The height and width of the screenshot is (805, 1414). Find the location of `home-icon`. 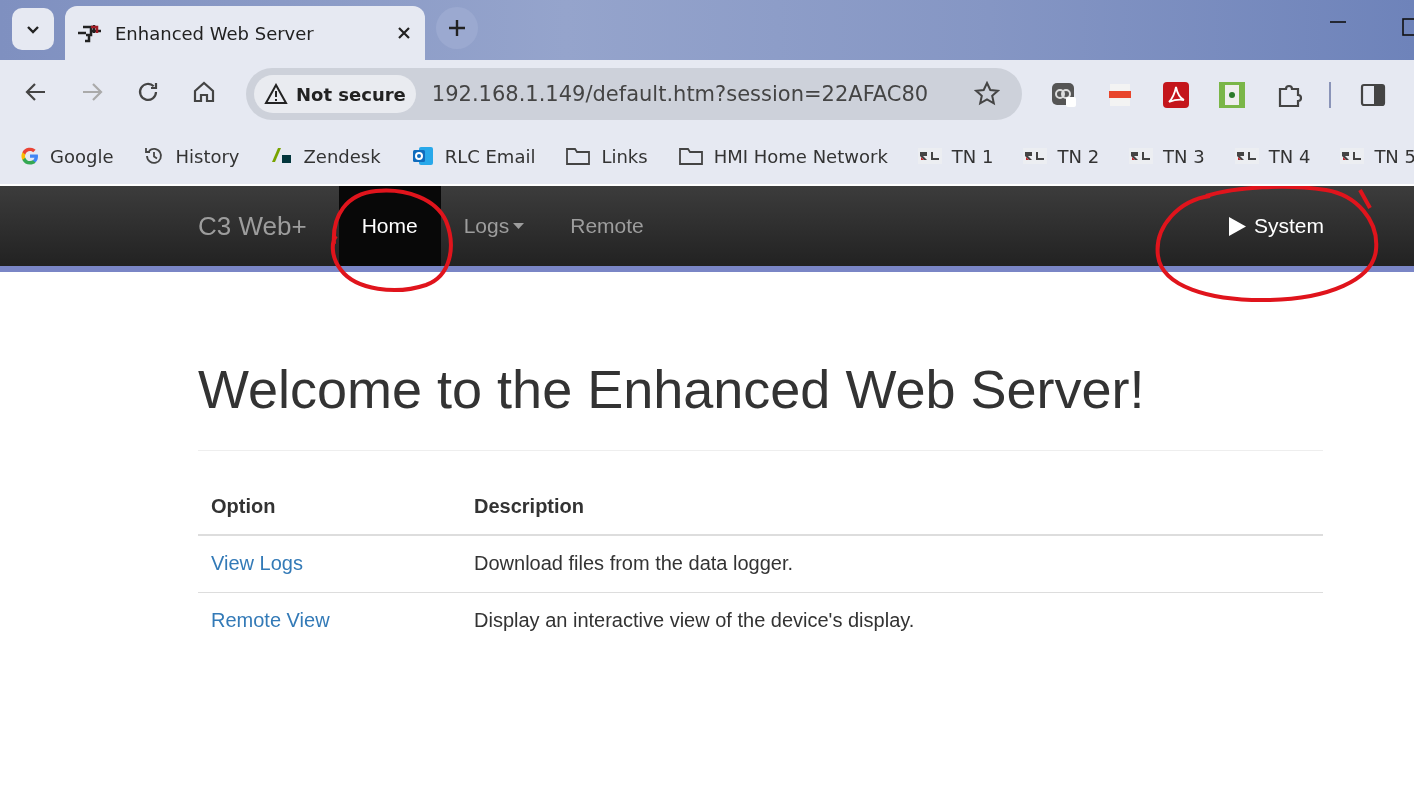

home-icon is located at coordinates (204, 92).